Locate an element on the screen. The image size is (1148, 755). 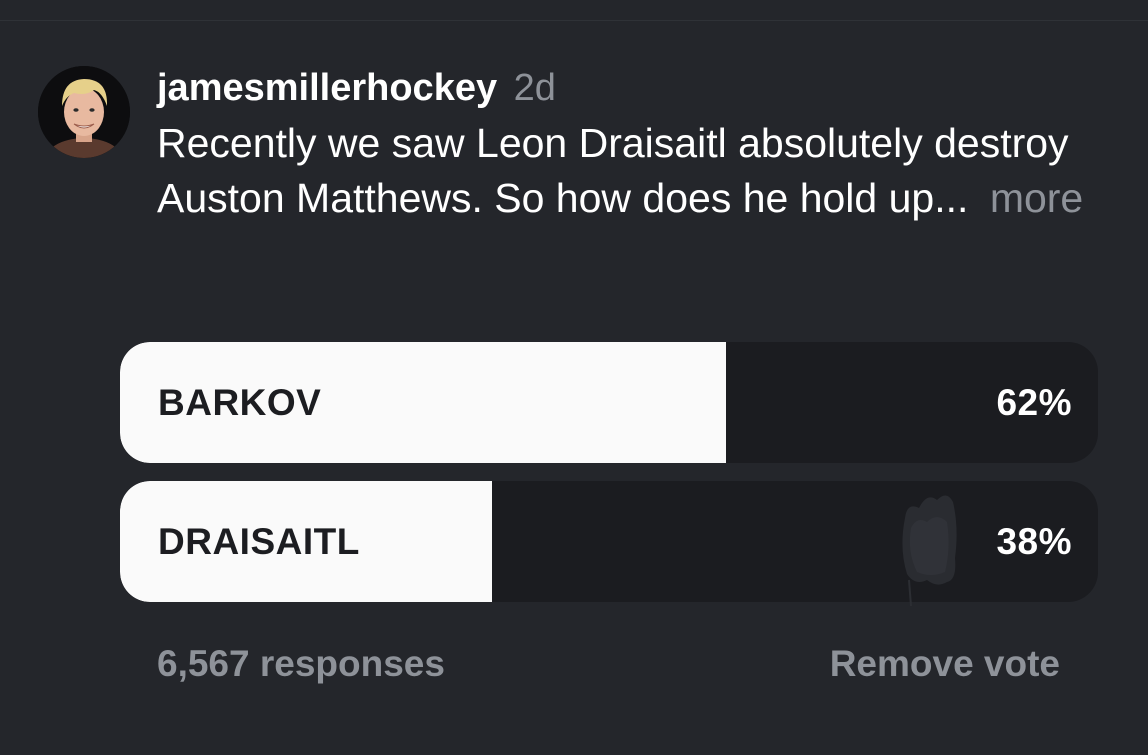
more-link: more is located at coordinates (1036, 198).